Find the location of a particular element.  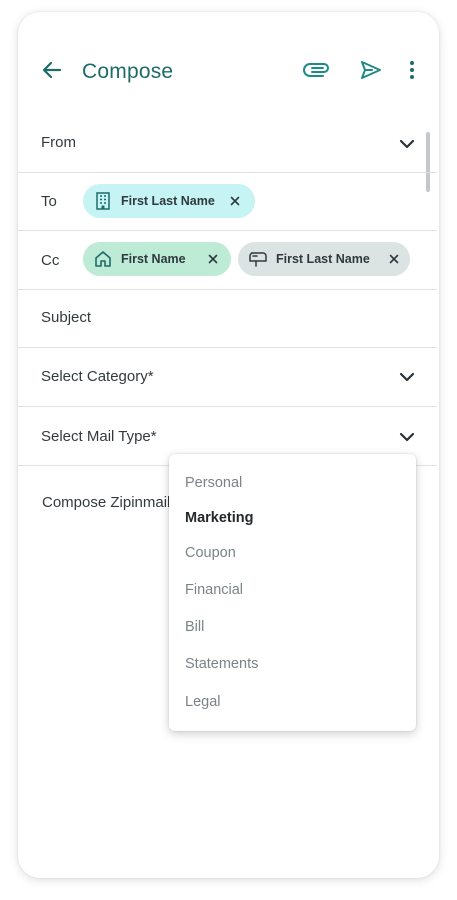

more-vertical-icon is located at coordinates (412, 72).